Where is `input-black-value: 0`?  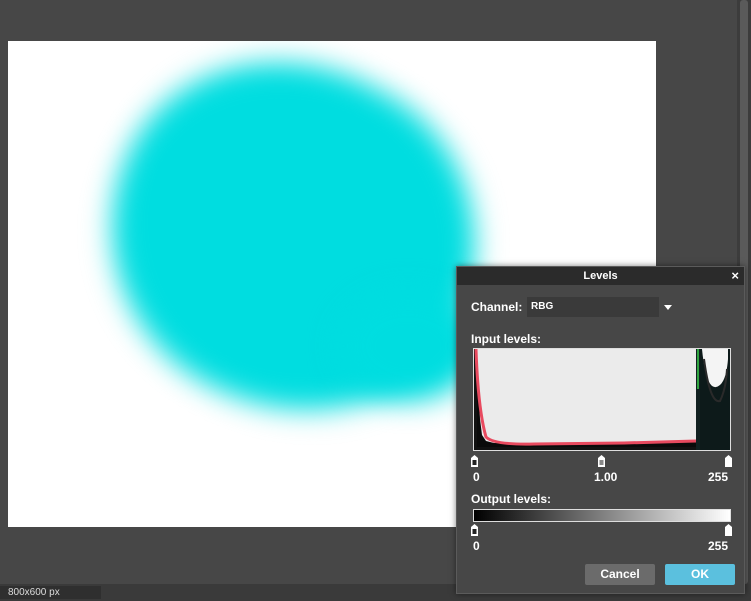
input-black-value: 0 is located at coordinates (476, 477).